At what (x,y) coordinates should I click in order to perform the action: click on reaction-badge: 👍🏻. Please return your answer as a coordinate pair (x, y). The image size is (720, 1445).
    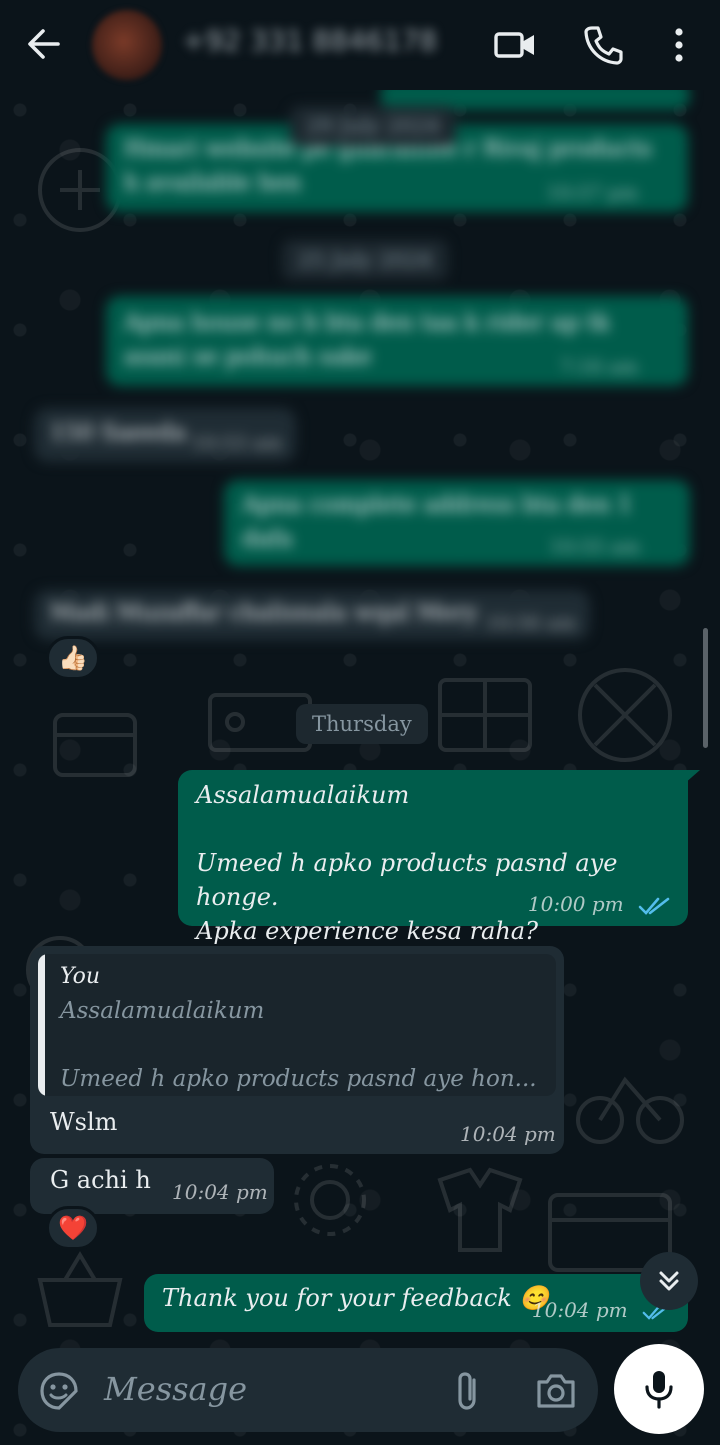
    Looking at the image, I should click on (73, 658).